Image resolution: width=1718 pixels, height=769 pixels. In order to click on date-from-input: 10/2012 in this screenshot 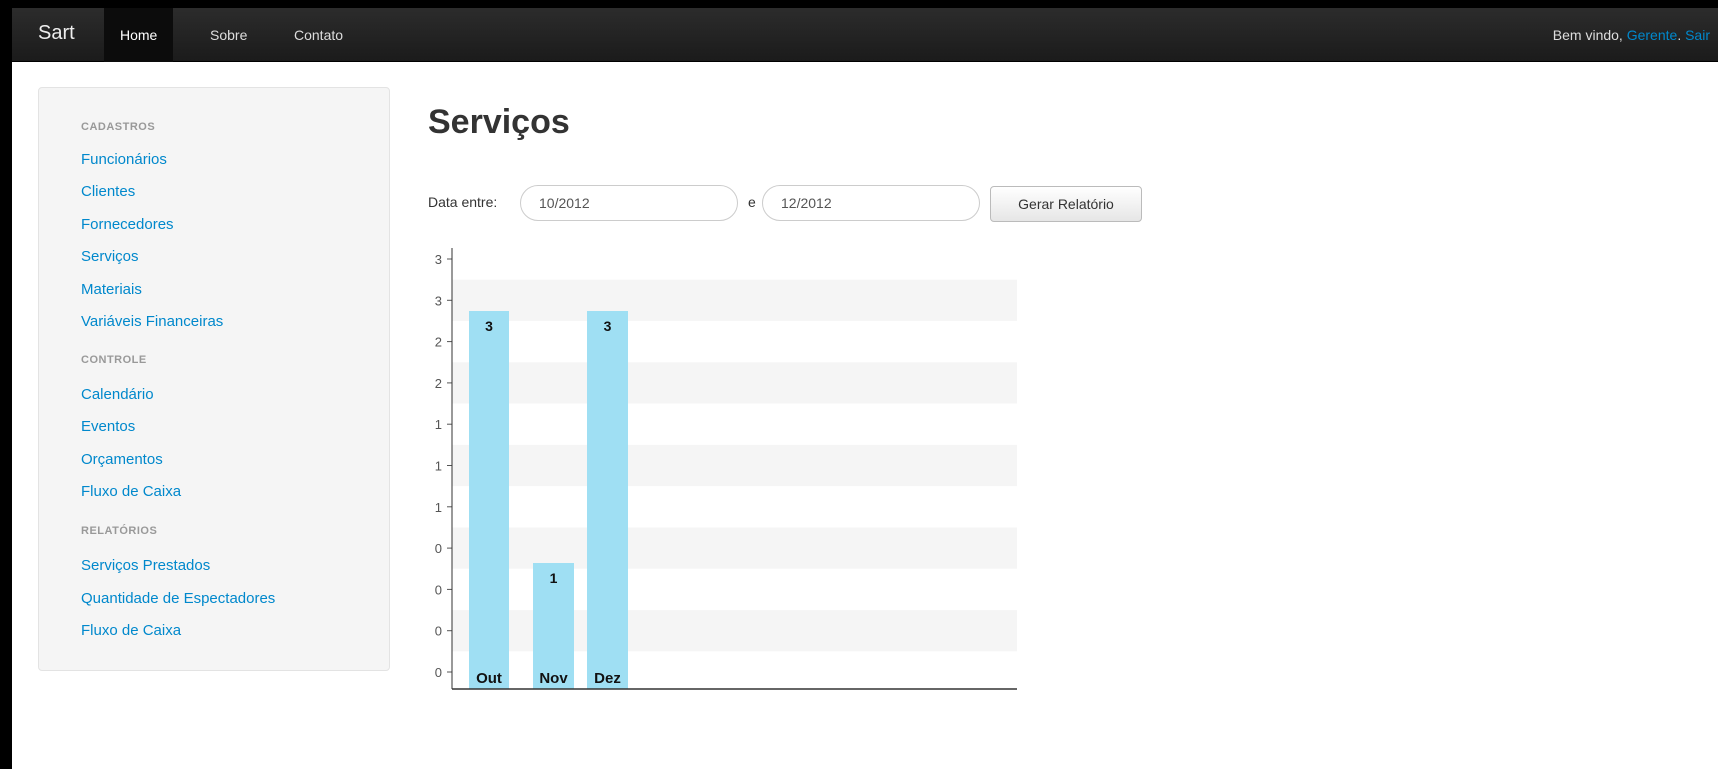, I will do `click(629, 203)`.